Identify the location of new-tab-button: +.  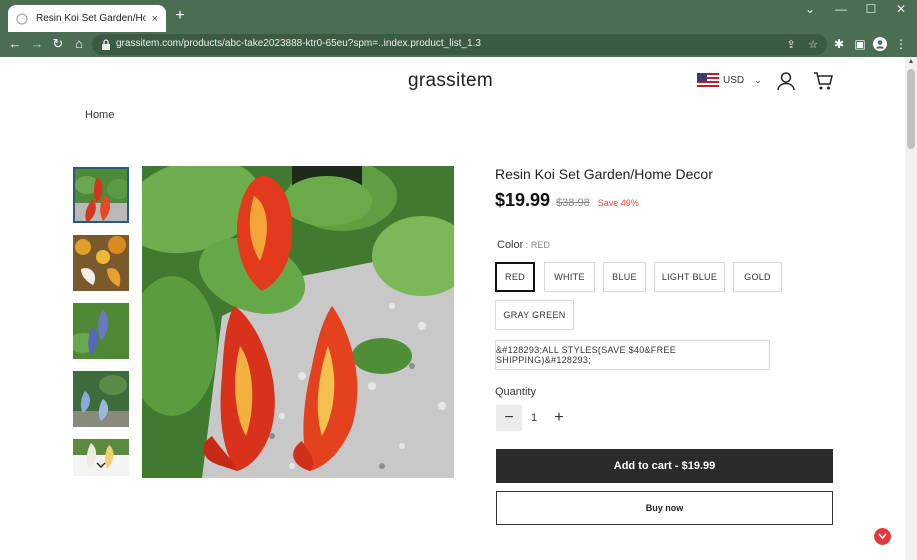
(180, 16).